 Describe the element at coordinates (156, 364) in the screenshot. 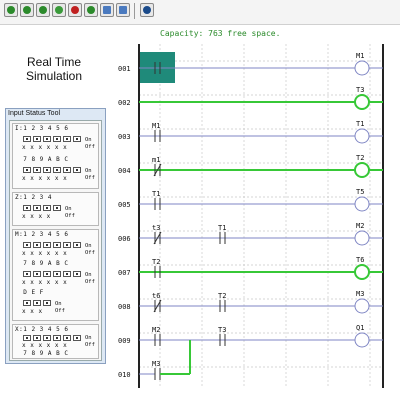

I see `contact-label: M3` at that location.